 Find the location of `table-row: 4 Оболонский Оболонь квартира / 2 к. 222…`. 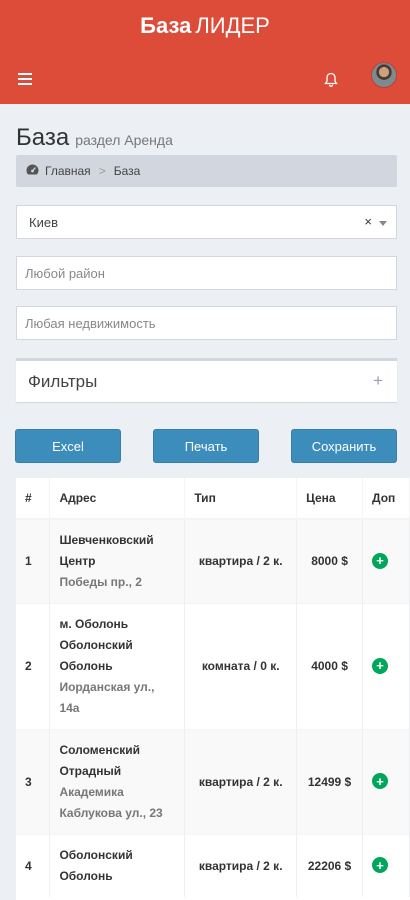

table-row: 4 Оболонский Оболонь квартира / 2 к. 222… is located at coordinates (213, 865).